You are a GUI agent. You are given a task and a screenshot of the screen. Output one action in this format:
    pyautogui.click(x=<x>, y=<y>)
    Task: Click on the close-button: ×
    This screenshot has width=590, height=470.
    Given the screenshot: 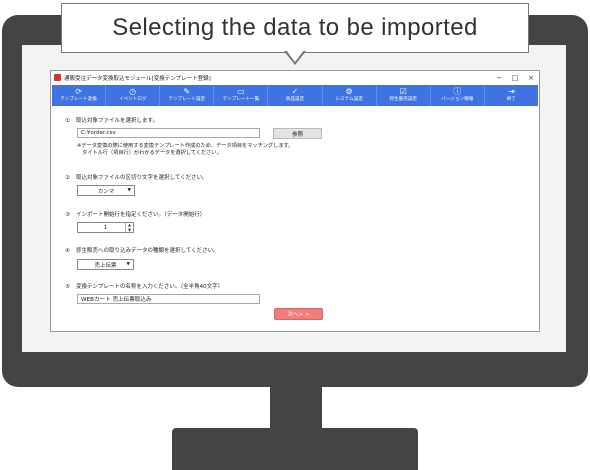 What is the action you would take?
    pyautogui.click(x=531, y=77)
    